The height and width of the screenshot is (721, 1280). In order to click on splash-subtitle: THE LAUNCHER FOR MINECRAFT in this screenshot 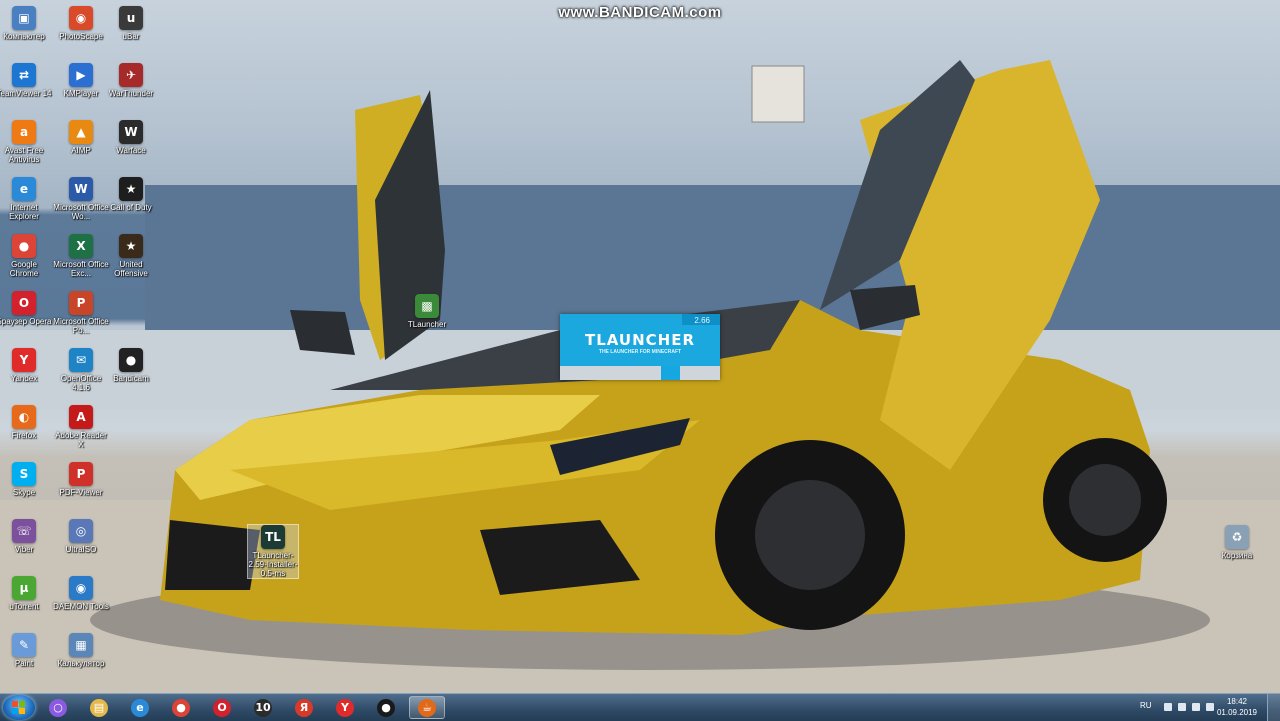, I will do `click(640, 352)`.